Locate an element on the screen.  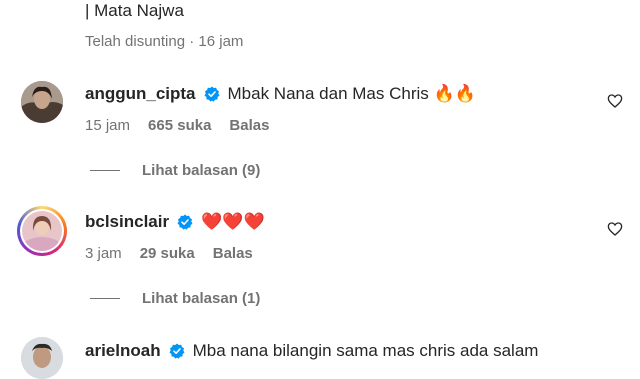
comment-username: anggun_cipta is located at coordinates (140, 94).